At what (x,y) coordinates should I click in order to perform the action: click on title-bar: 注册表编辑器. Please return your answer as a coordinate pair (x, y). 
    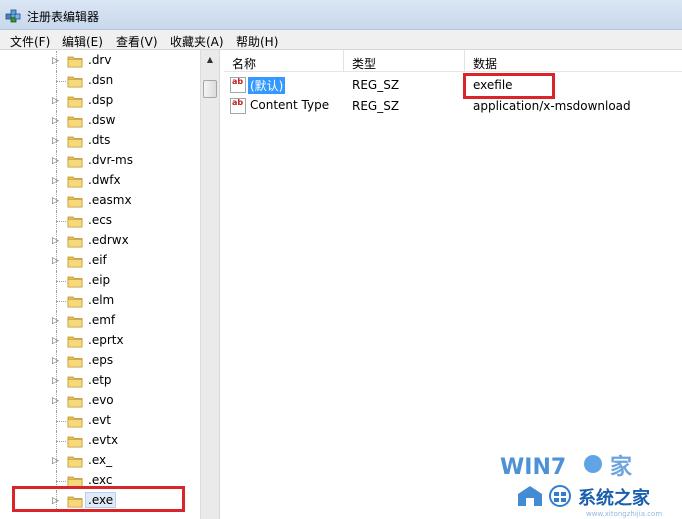
    Looking at the image, I should click on (341, 15).